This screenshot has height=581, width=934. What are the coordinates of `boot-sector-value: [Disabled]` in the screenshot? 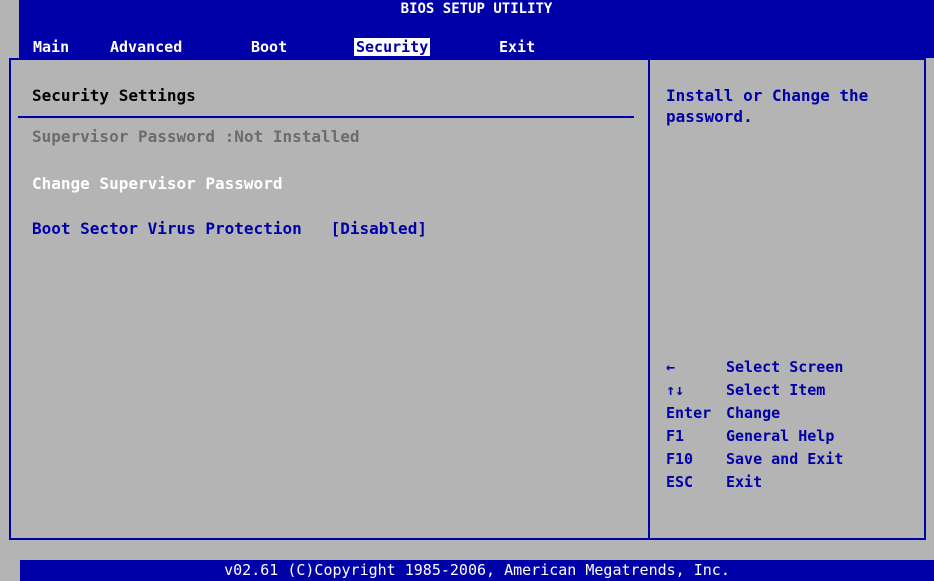 It's located at (379, 228).